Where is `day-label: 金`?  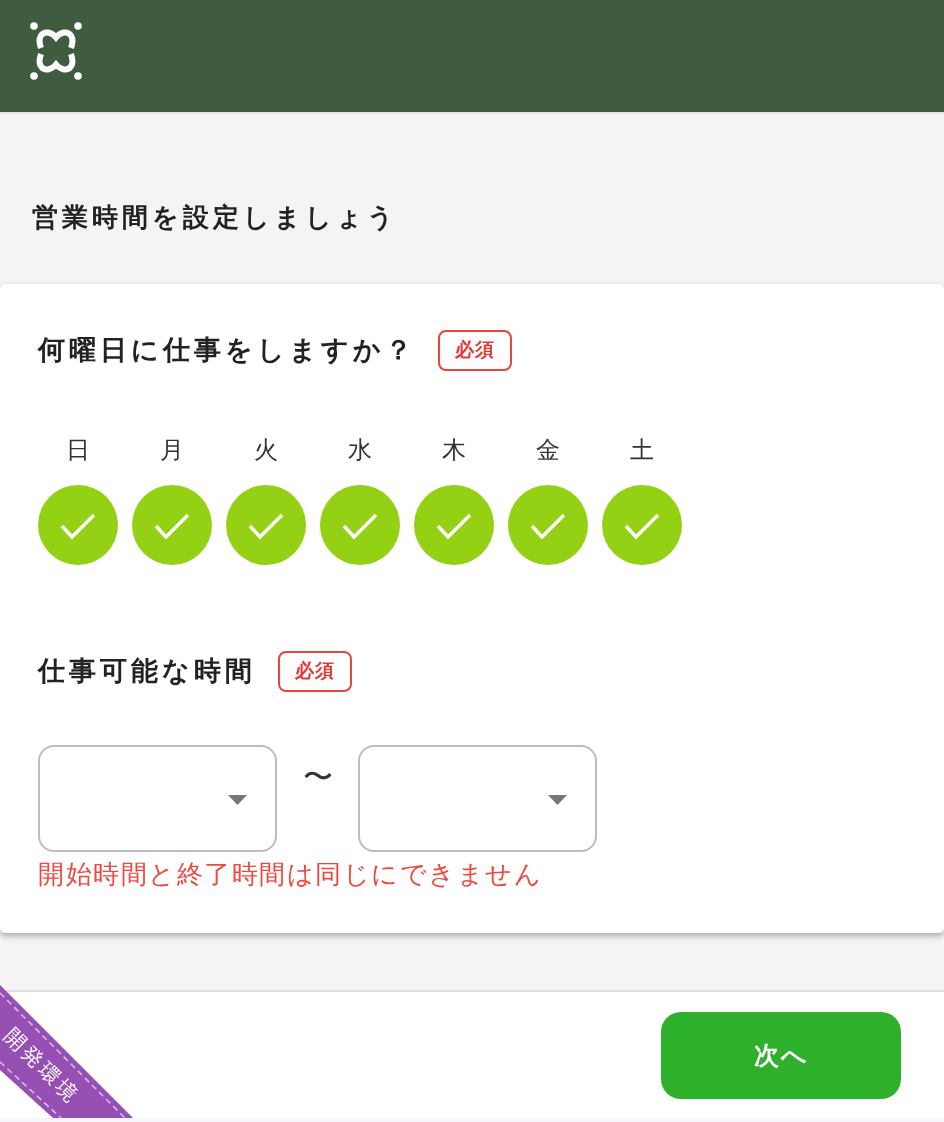 day-label: 金 is located at coordinates (548, 450).